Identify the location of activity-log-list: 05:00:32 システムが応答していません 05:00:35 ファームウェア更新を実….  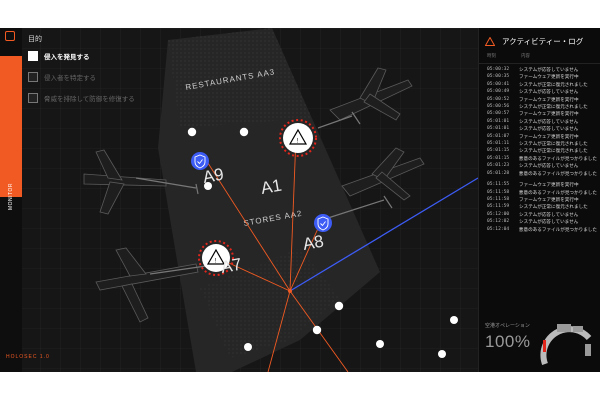
(539, 148).